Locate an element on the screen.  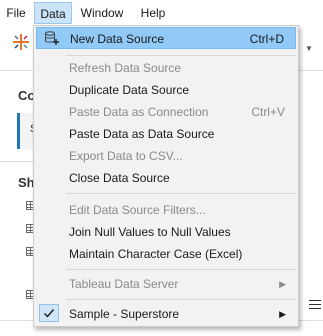
menu-item-duplicate-data-source: Duplicate Data Source is located at coordinates (166, 90).